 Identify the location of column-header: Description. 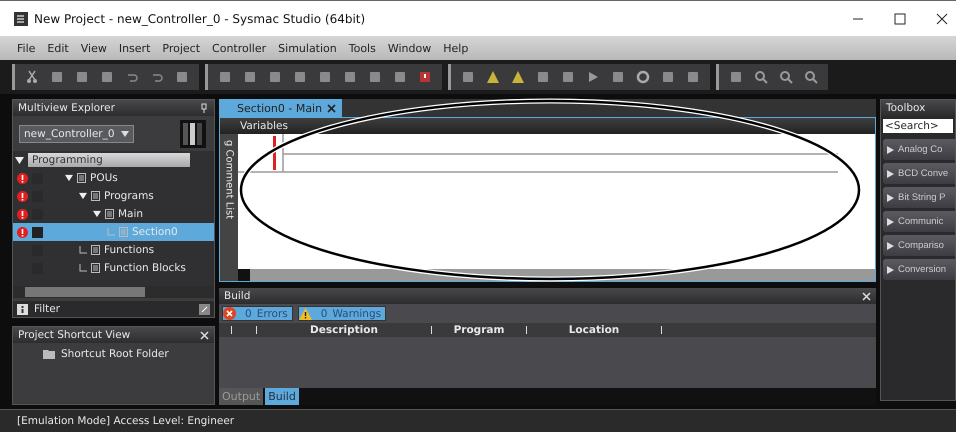
(344, 330).